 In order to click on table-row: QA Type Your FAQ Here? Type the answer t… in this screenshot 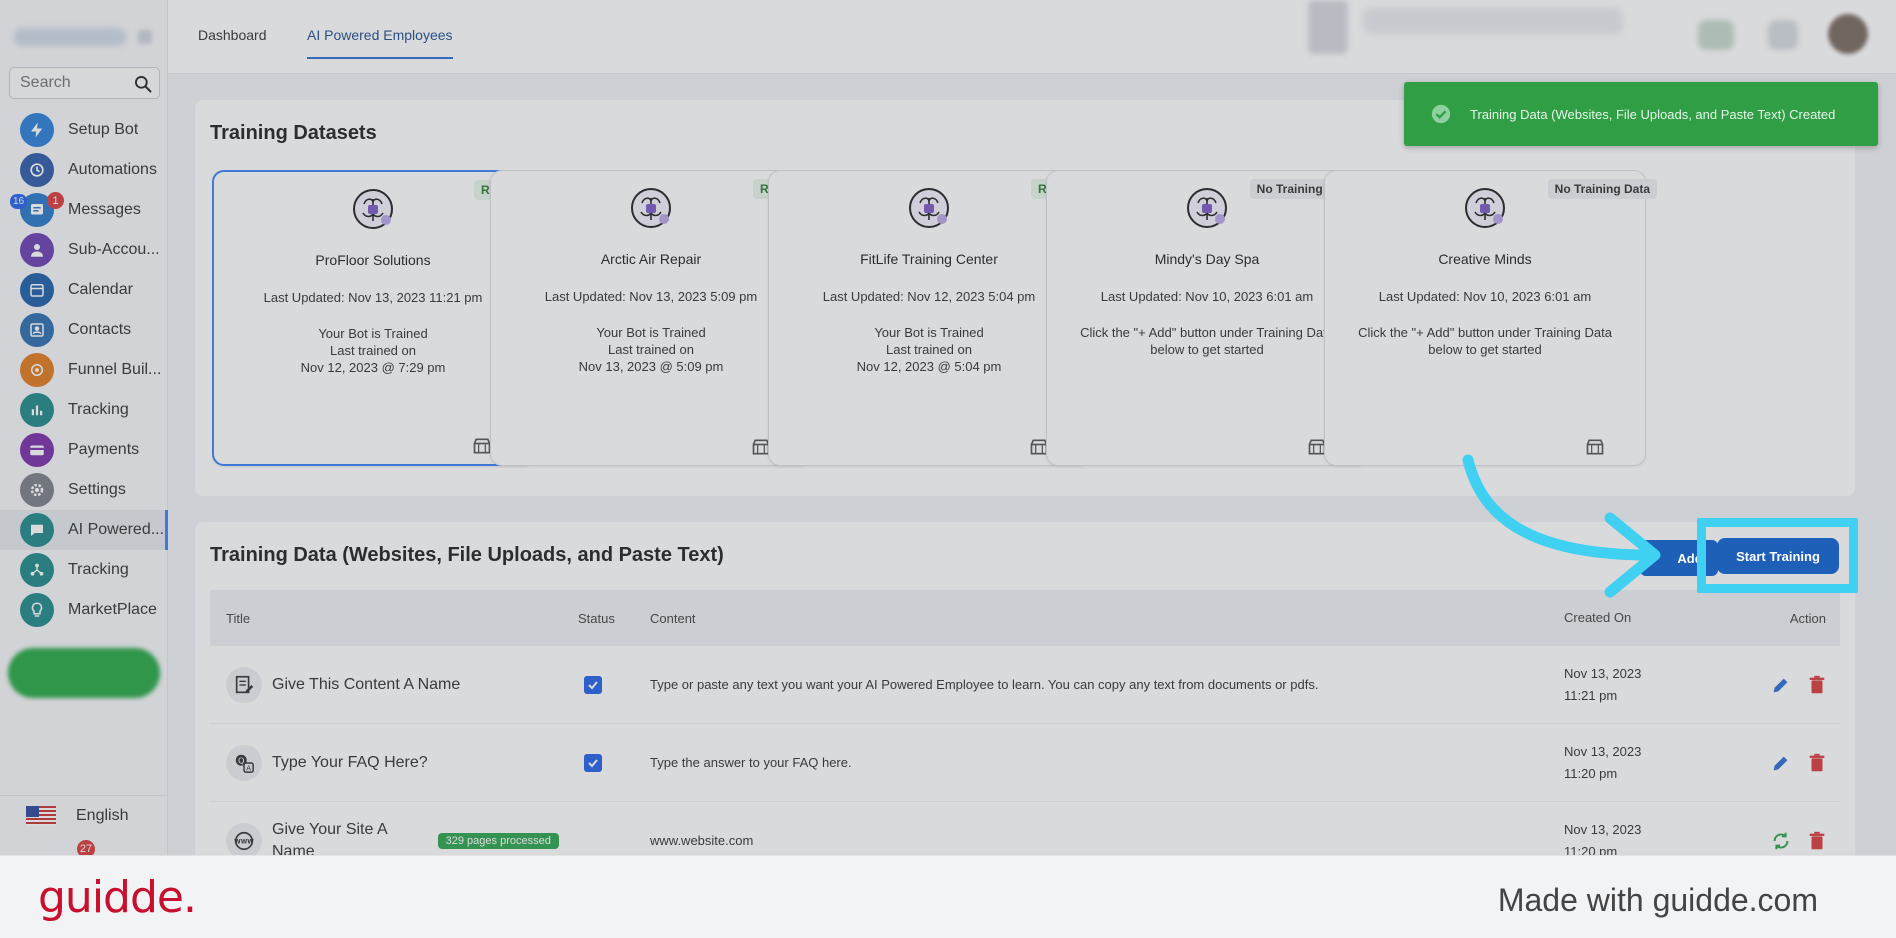, I will do `click(1025, 763)`.